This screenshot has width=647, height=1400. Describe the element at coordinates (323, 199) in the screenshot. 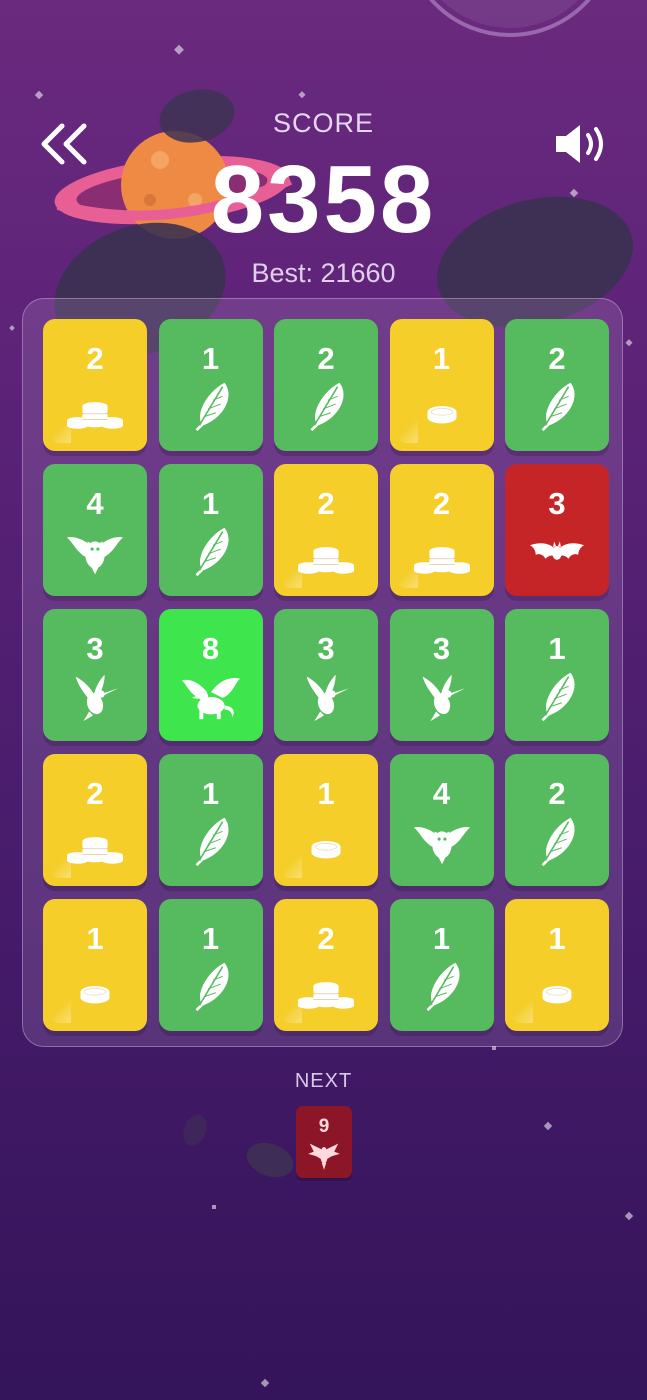

I see `score-value: 8358` at that location.